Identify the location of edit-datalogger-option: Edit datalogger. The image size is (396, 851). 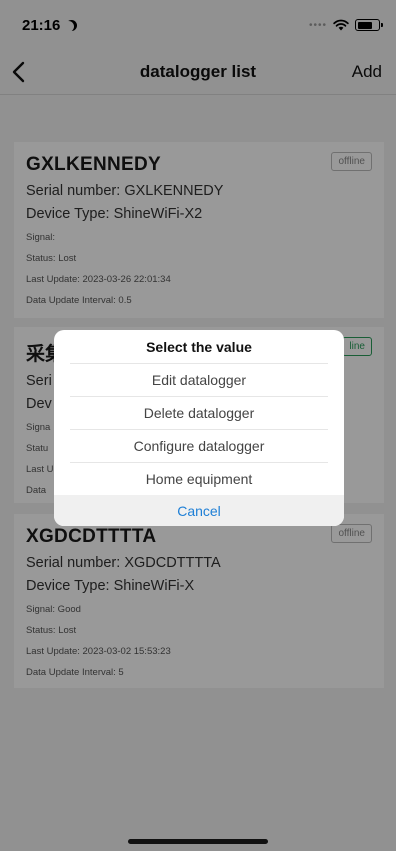
(199, 379).